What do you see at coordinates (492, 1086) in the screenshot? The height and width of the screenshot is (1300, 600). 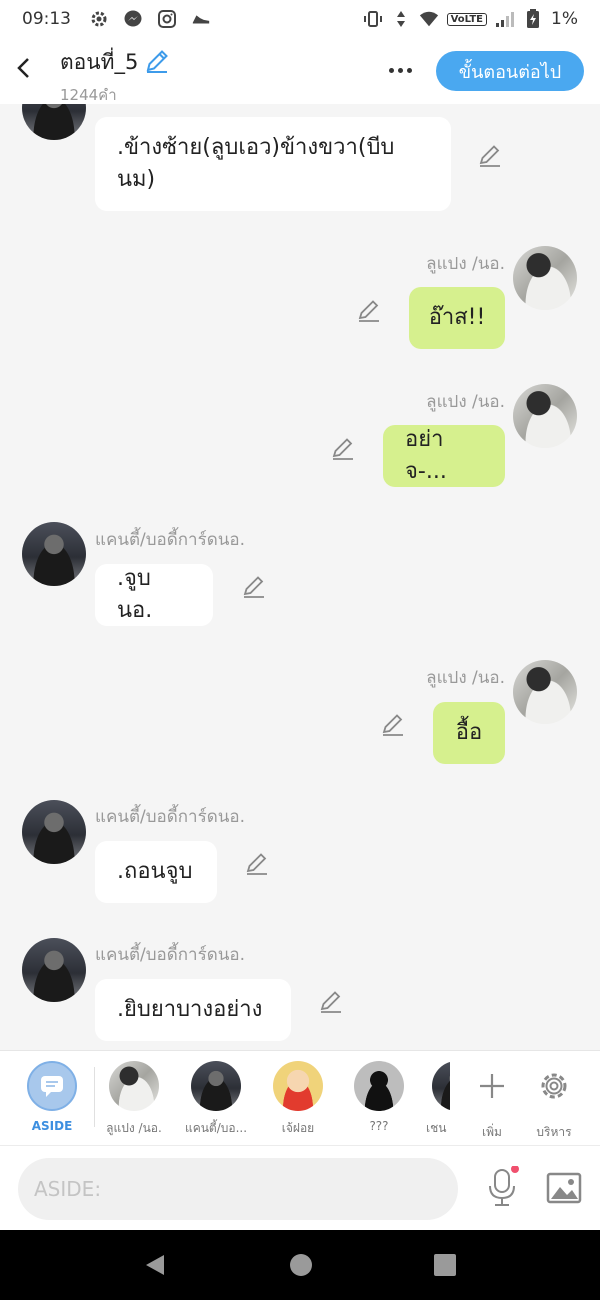 I see `plus-icon` at bounding box center [492, 1086].